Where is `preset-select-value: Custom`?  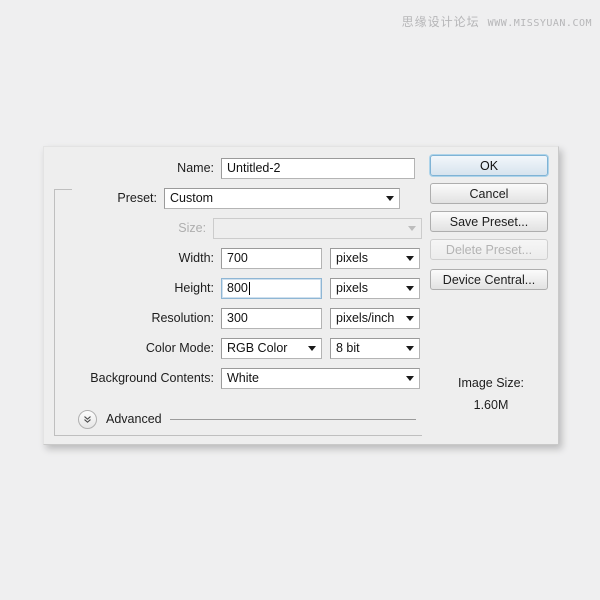
preset-select-value: Custom is located at coordinates (192, 198).